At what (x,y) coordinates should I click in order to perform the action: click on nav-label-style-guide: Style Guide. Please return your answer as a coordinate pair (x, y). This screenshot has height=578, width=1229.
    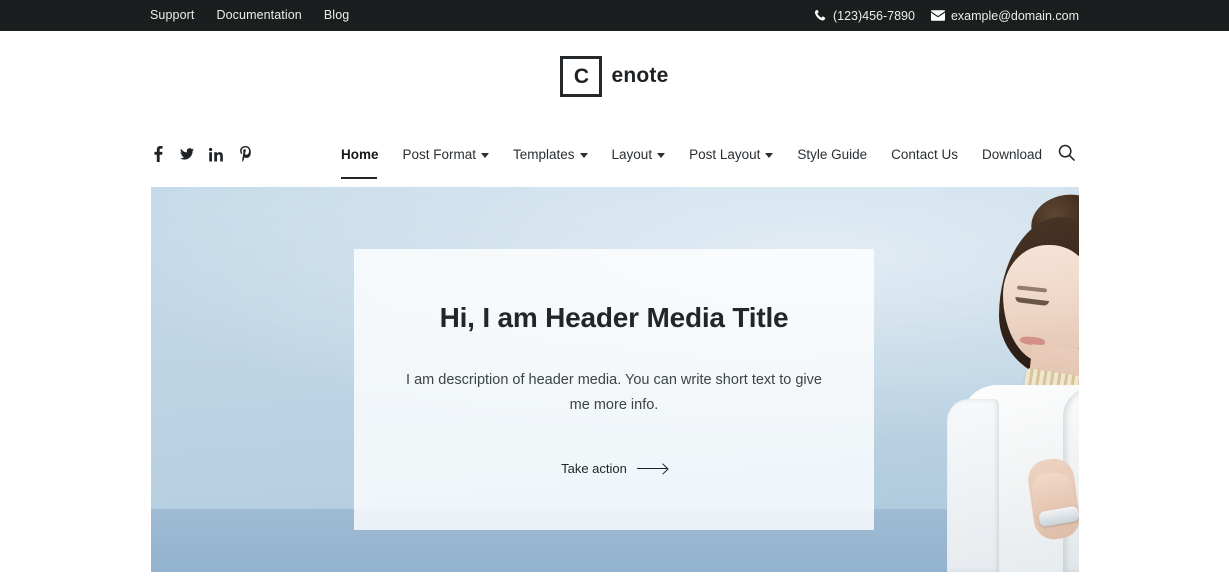
    Looking at the image, I should click on (832, 154).